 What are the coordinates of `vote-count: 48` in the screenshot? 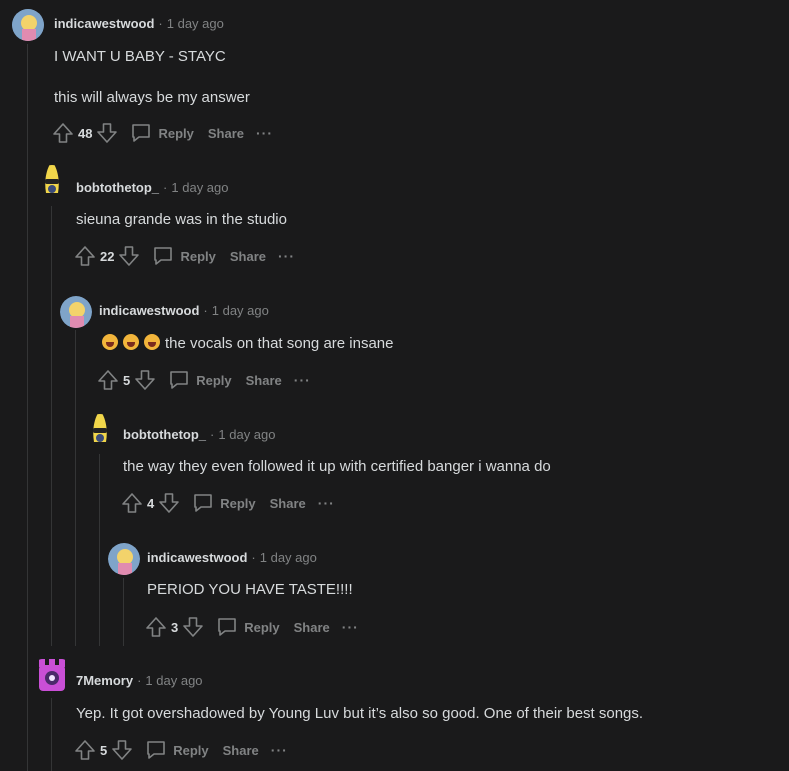 It's located at (85, 133).